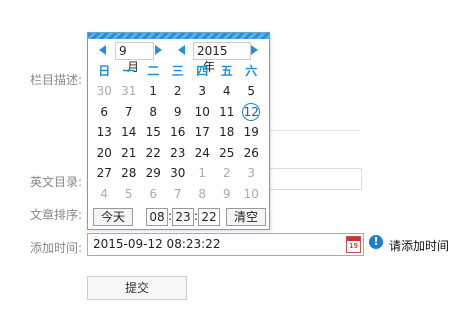 The height and width of the screenshot is (309, 461). What do you see at coordinates (113, 217) in the screenshot?
I see `today-button: 今天` at bounding box center [113, 217].